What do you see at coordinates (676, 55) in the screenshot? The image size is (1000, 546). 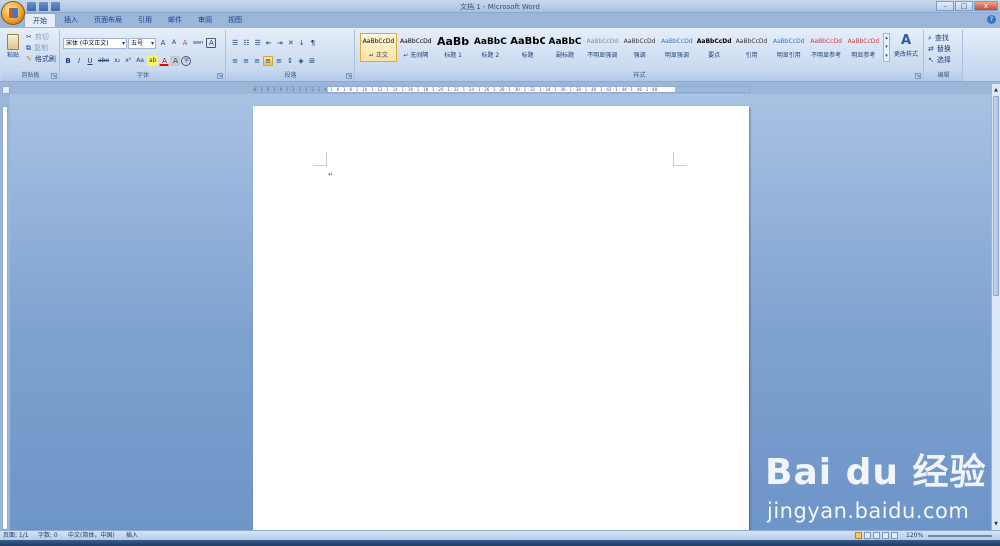 I see `style-name: 明显强调` at bounding box center [676, 55].